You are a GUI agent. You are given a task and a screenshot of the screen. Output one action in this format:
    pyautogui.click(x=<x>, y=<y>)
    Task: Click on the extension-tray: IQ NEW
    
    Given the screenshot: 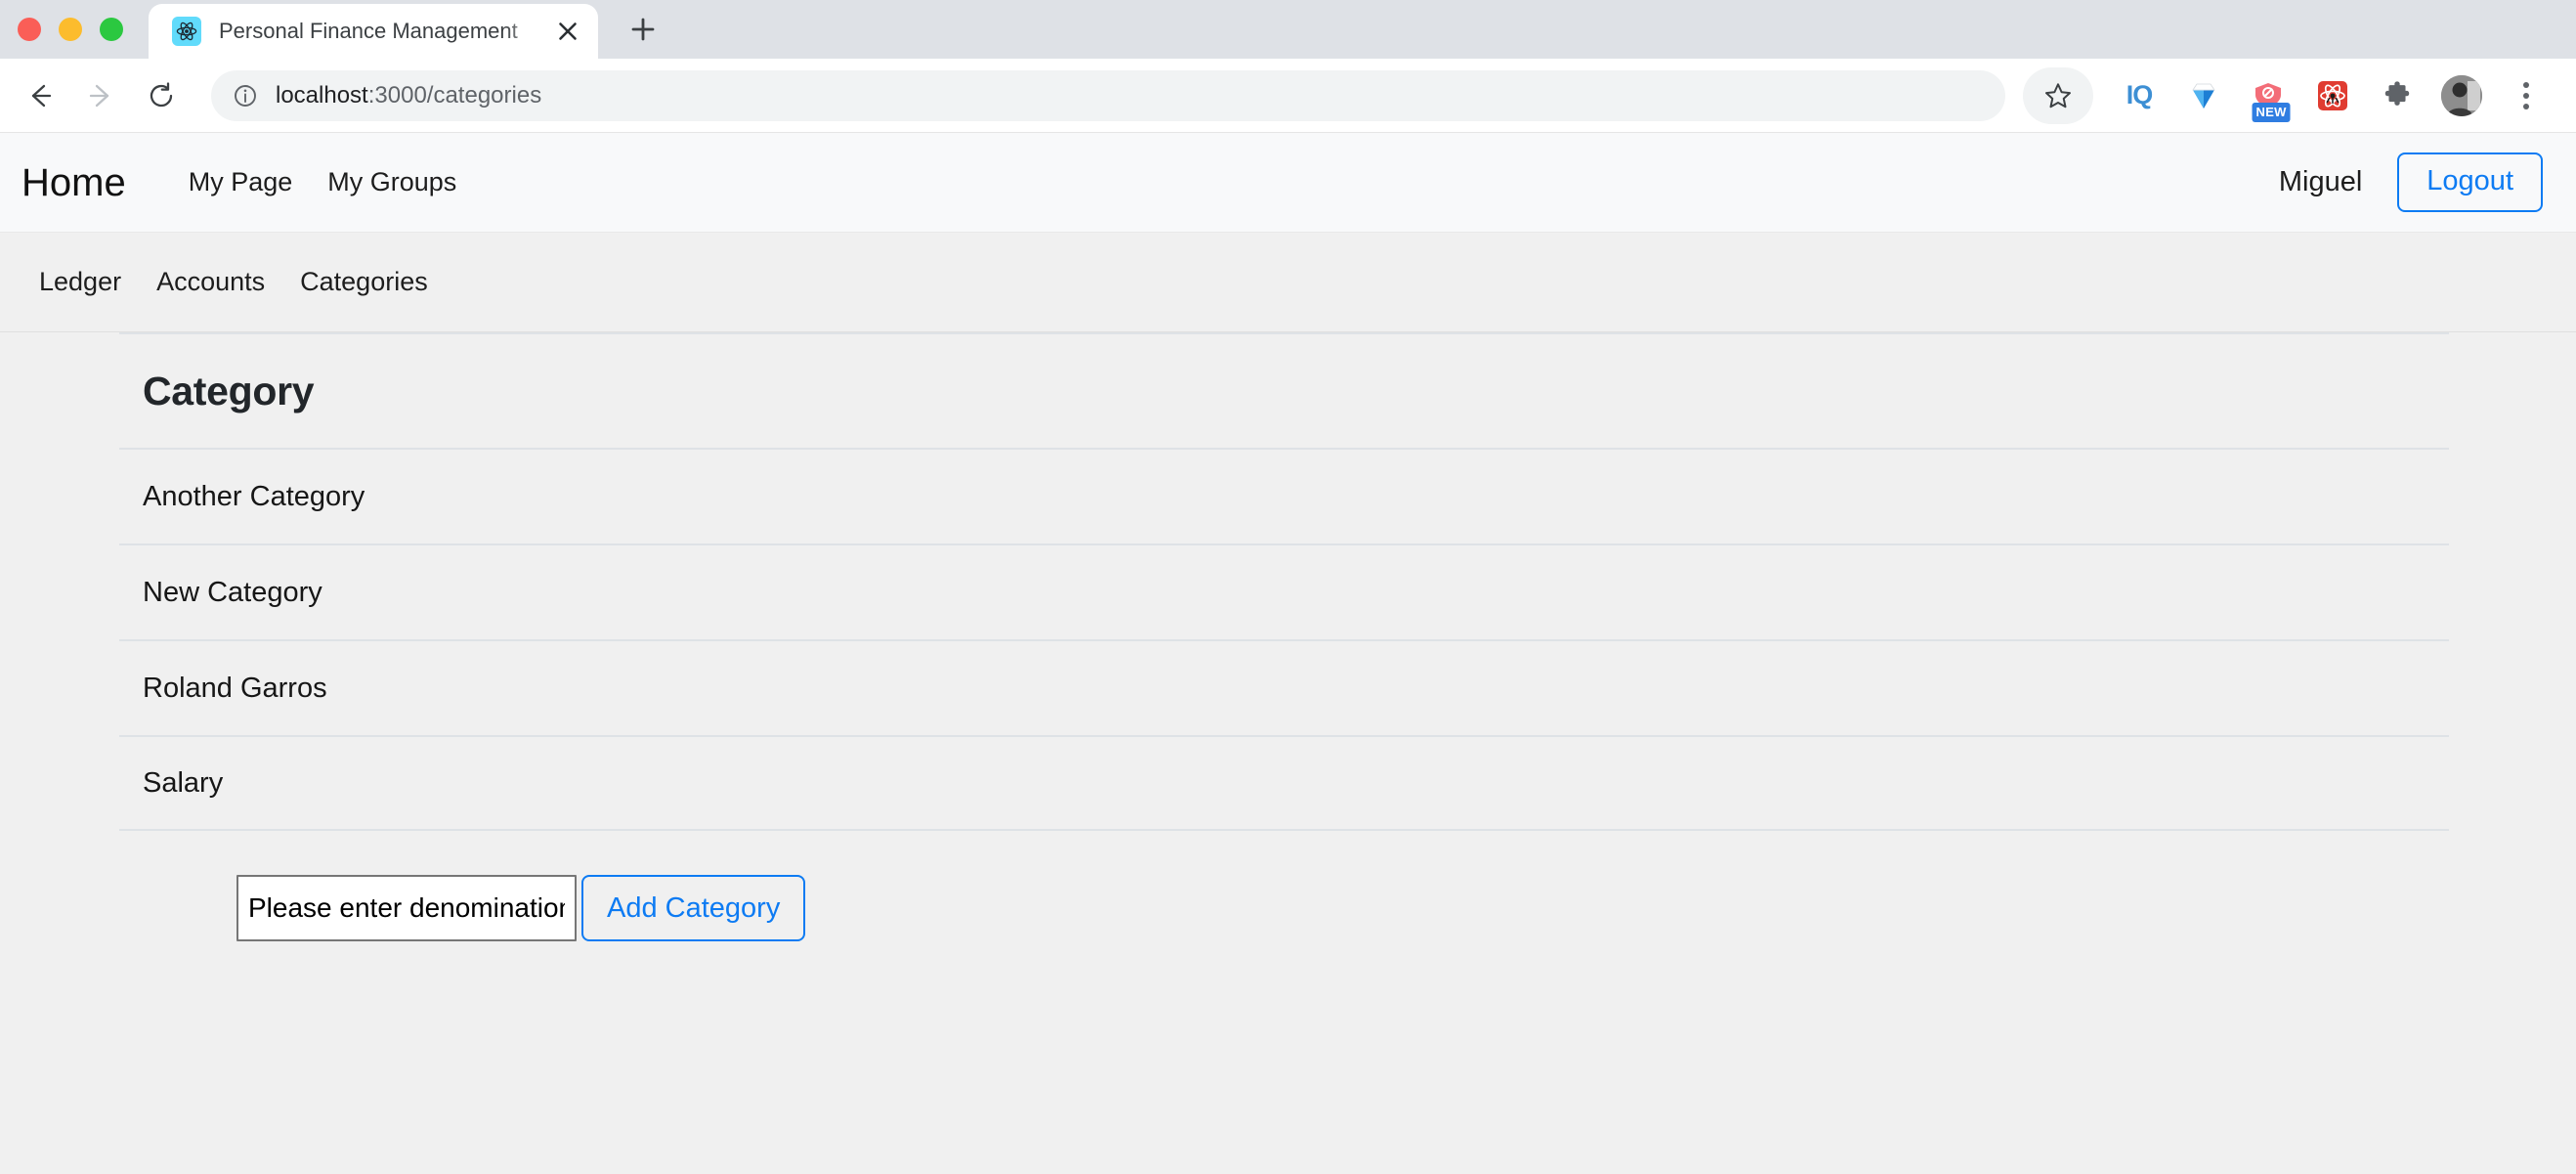 What is the action you would take?
    pyautogui.click(x=2288, y=95)
    